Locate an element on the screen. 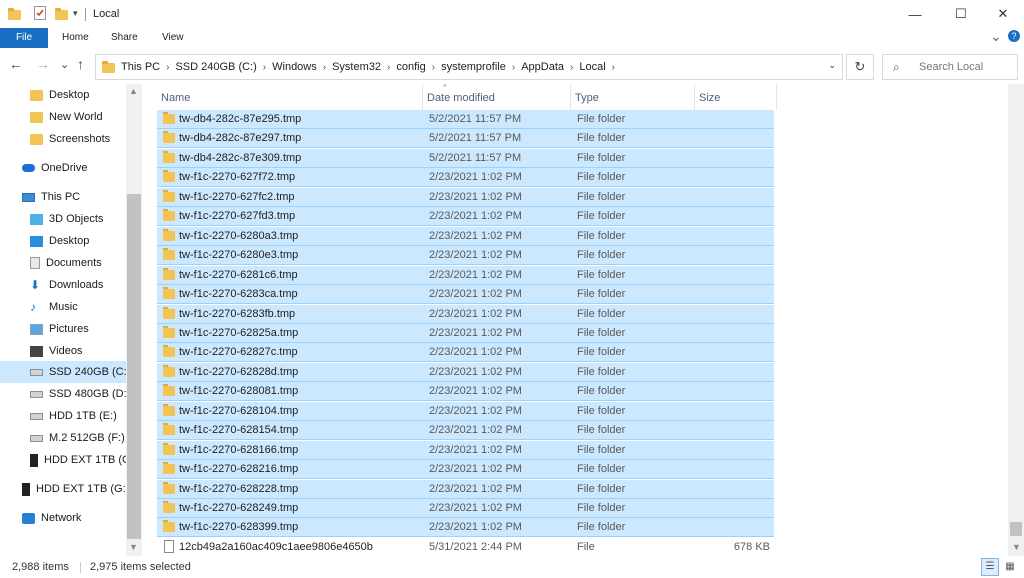 This screenshot has width=1024, height=578. sidebar-item: Network is located at coordinates (63, 518).